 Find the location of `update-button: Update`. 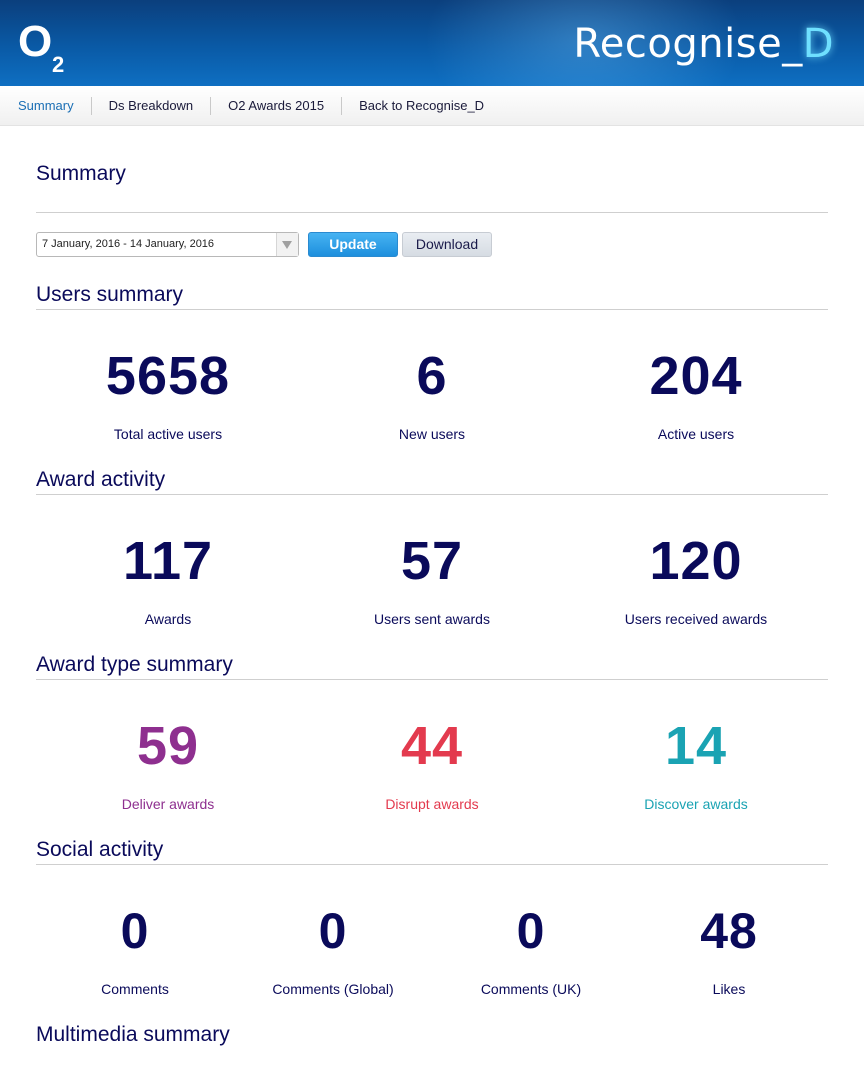

update-button: Update is located at coordinates (353, 244).